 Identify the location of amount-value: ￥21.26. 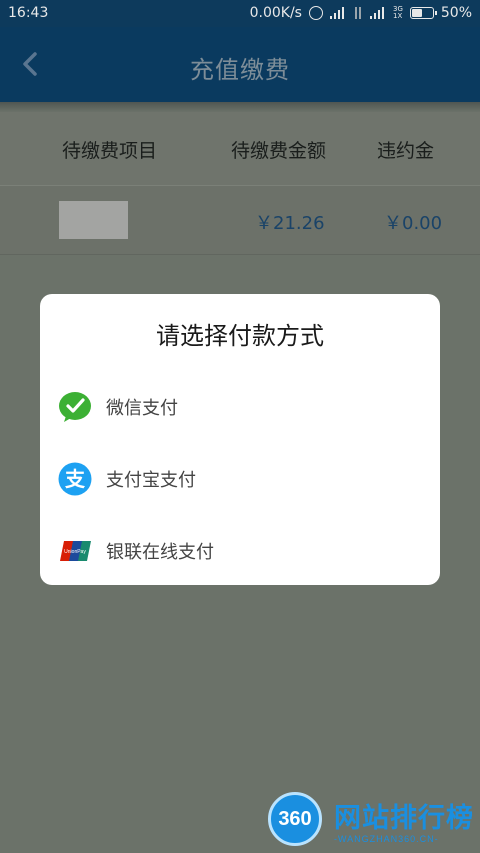
(290, 223).